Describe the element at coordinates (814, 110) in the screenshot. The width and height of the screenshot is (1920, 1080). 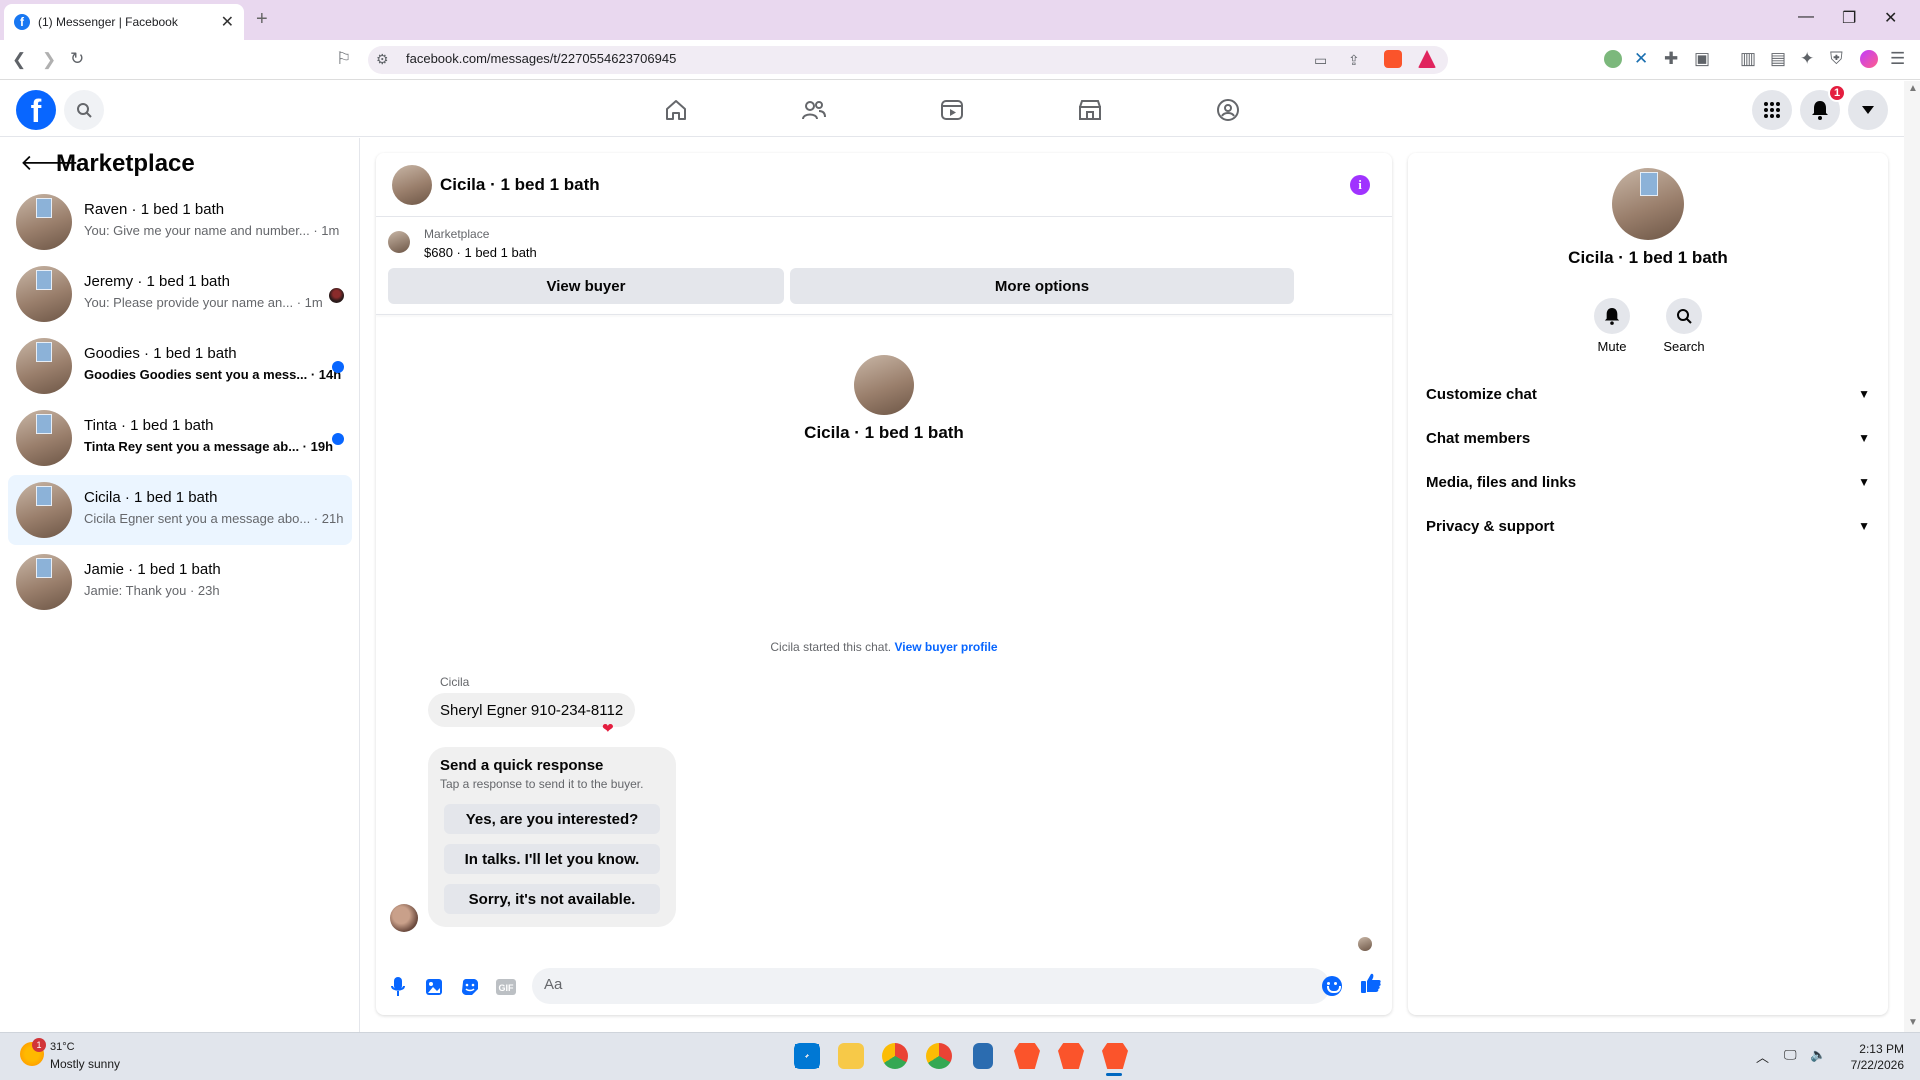
I see `friends-icon` at that location.